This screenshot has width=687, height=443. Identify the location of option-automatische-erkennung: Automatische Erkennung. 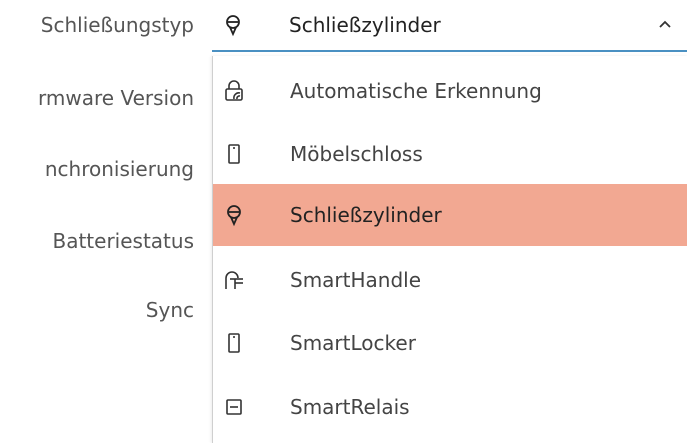
(450, 91).